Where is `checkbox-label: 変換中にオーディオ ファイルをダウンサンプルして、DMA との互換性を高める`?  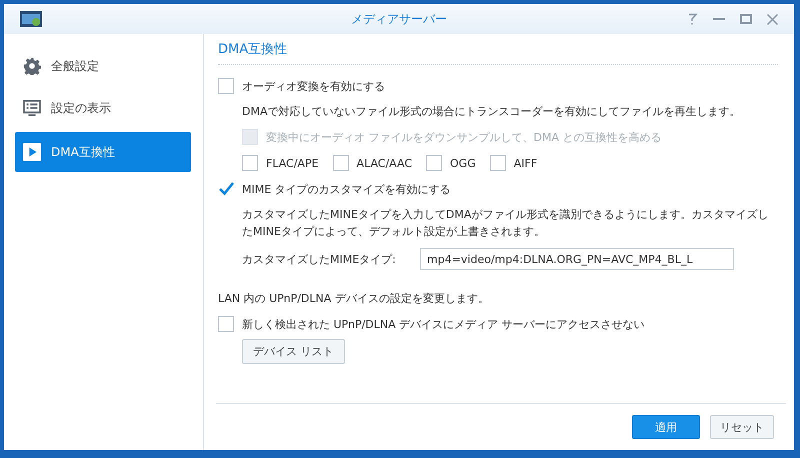 checkbox-label: 変換中にオーディオ ファイルをダウンサンプルして、DMA との互換性を高める is located at coordinates (464, 137).